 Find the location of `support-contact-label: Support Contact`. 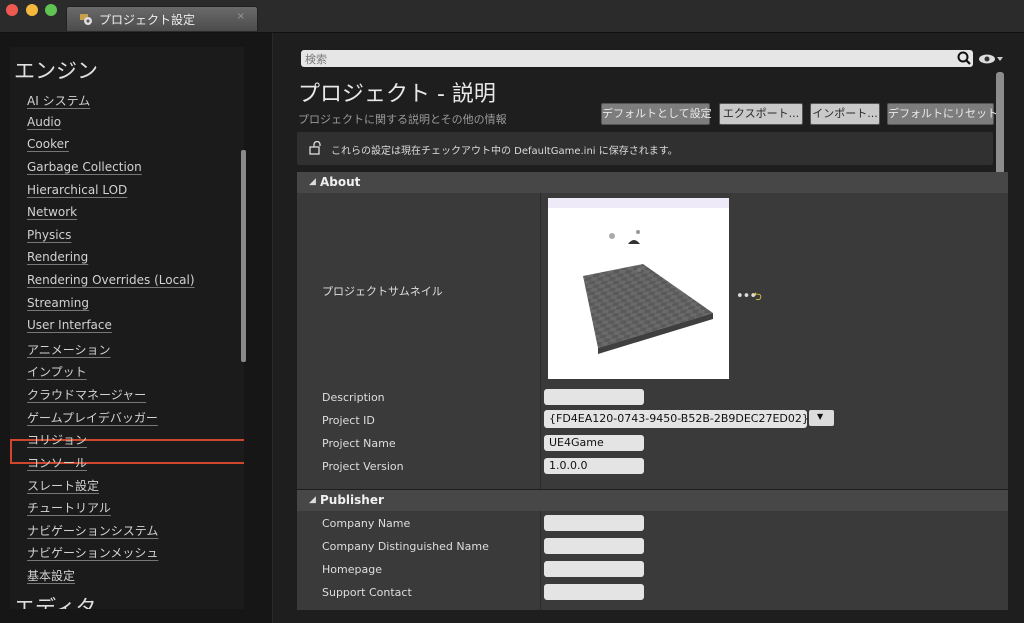

support-contact-label: Support Contact is located at coordinates (367, 592).